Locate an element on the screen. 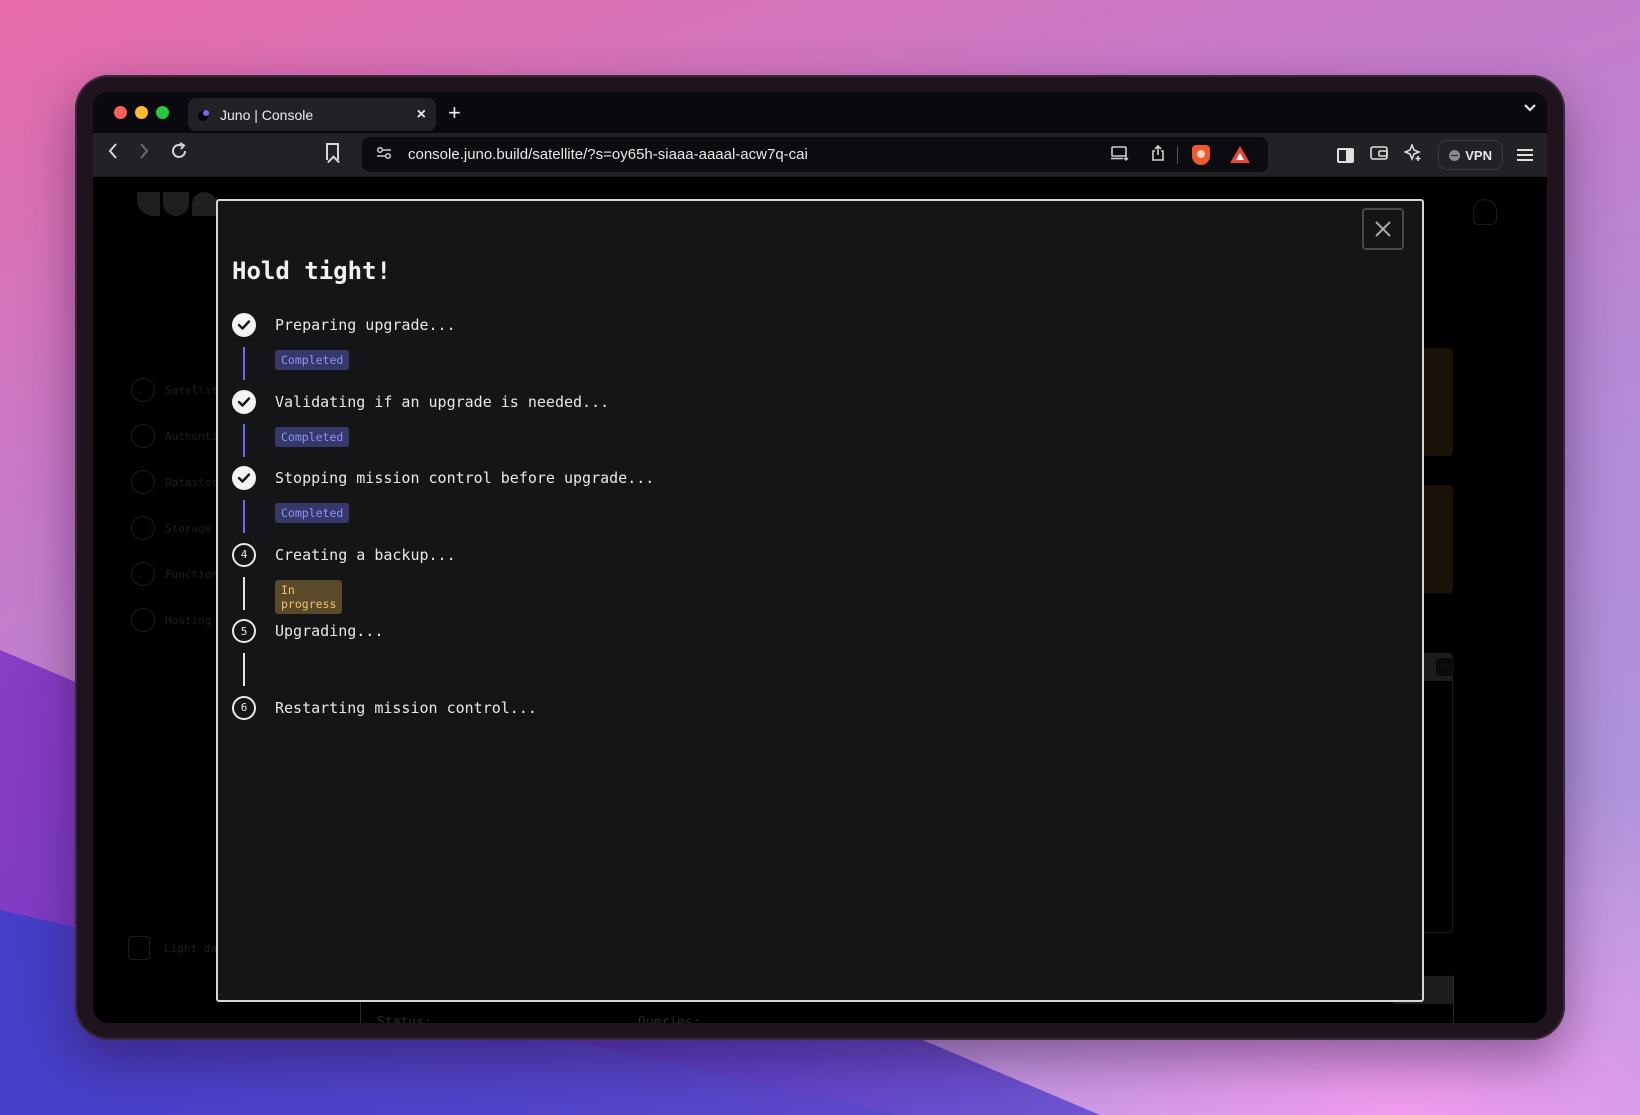 The image size is (1640, 1115). astronaut-avatar-icon is located at coordinates (1485, 212).